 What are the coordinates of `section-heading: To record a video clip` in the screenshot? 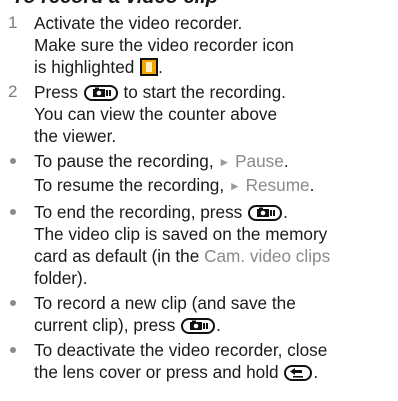 It's located at (115, 4).